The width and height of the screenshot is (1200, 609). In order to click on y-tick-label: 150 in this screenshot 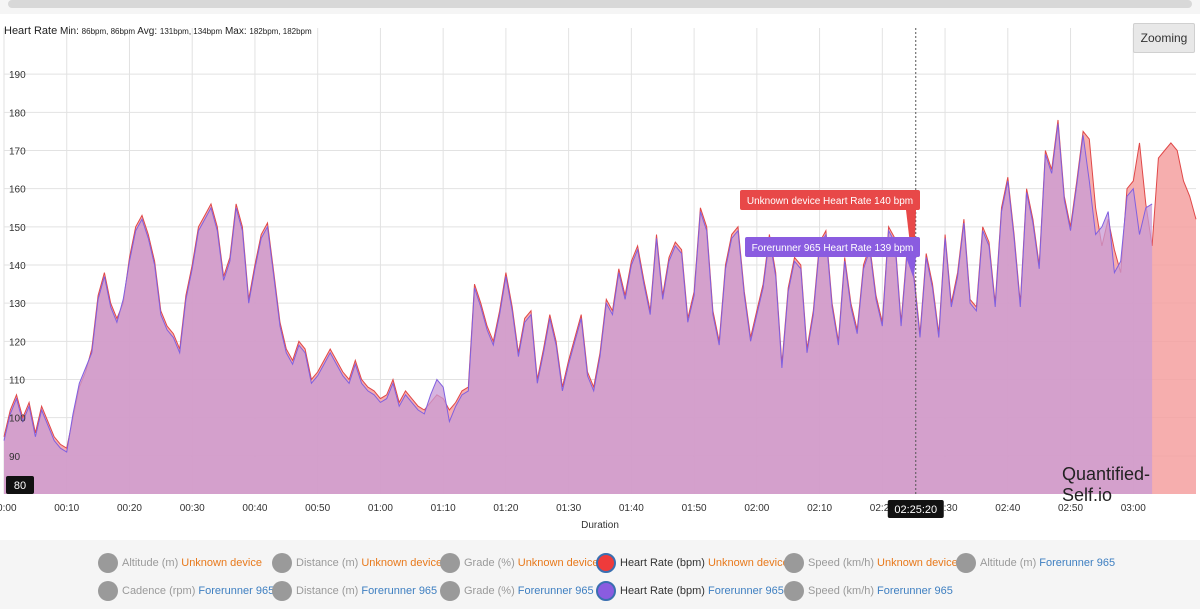, I will do `click(17, 228)`.